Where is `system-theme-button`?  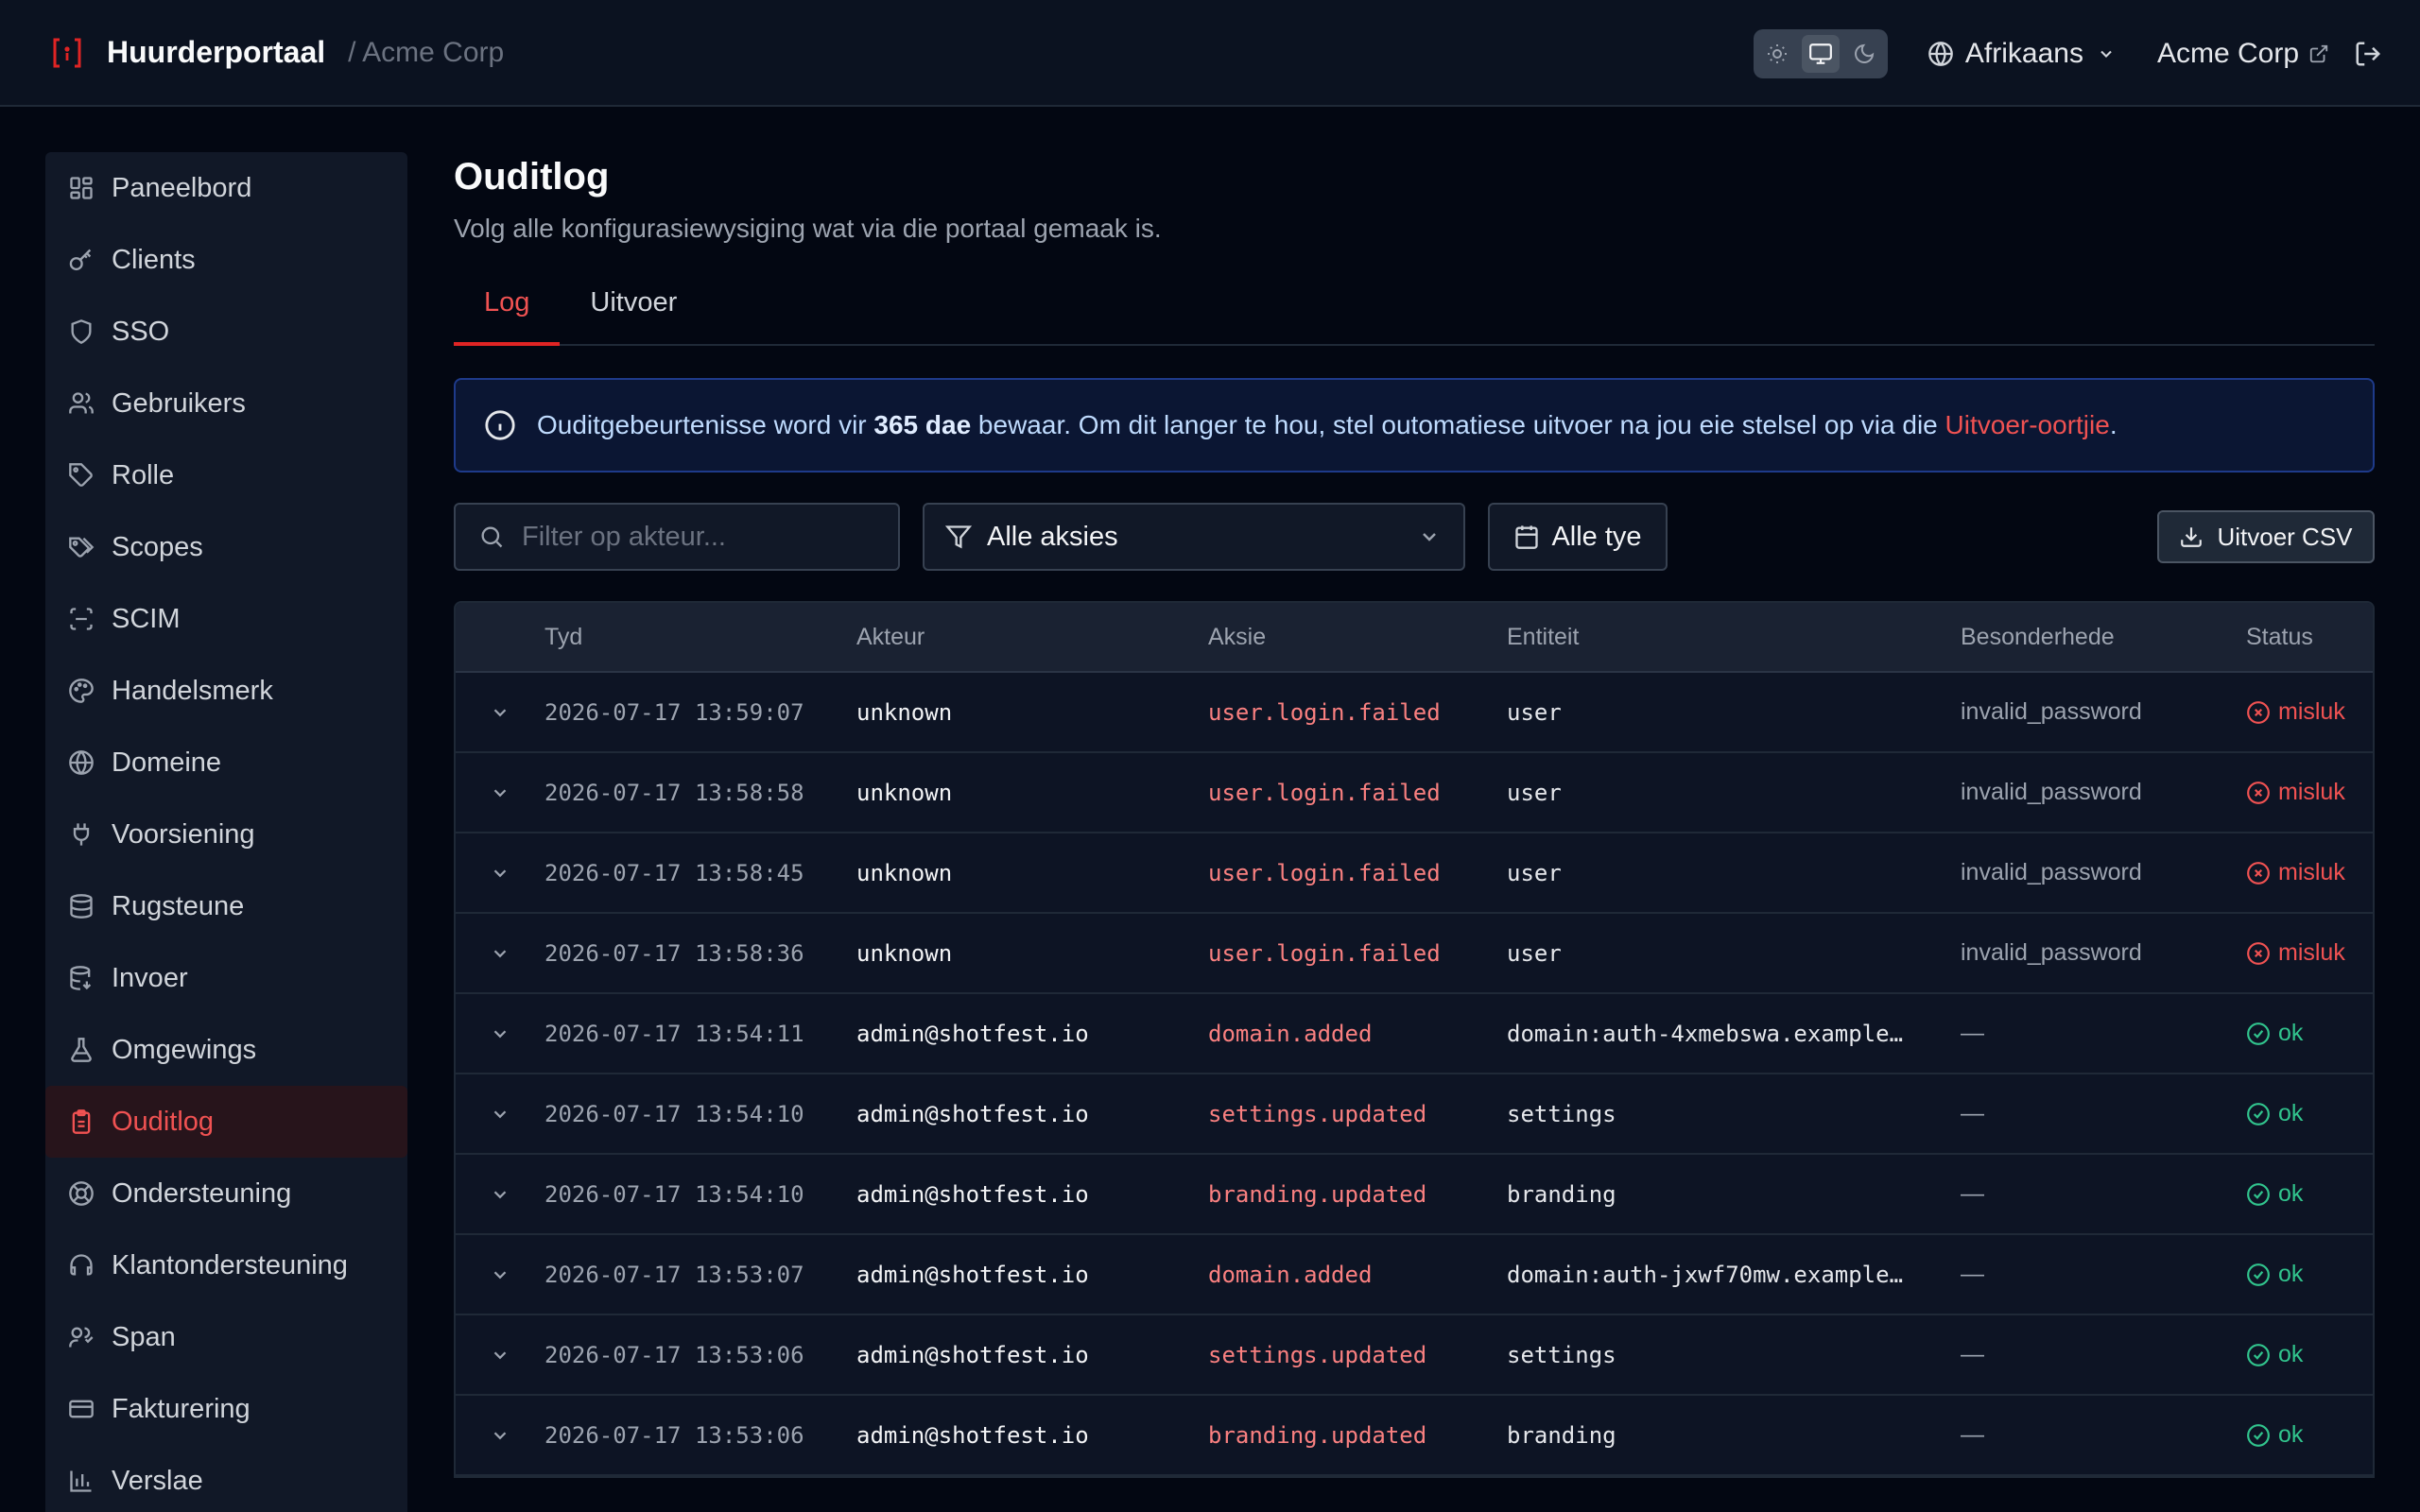
system-theme-button is located at coordinates (1821, 53).